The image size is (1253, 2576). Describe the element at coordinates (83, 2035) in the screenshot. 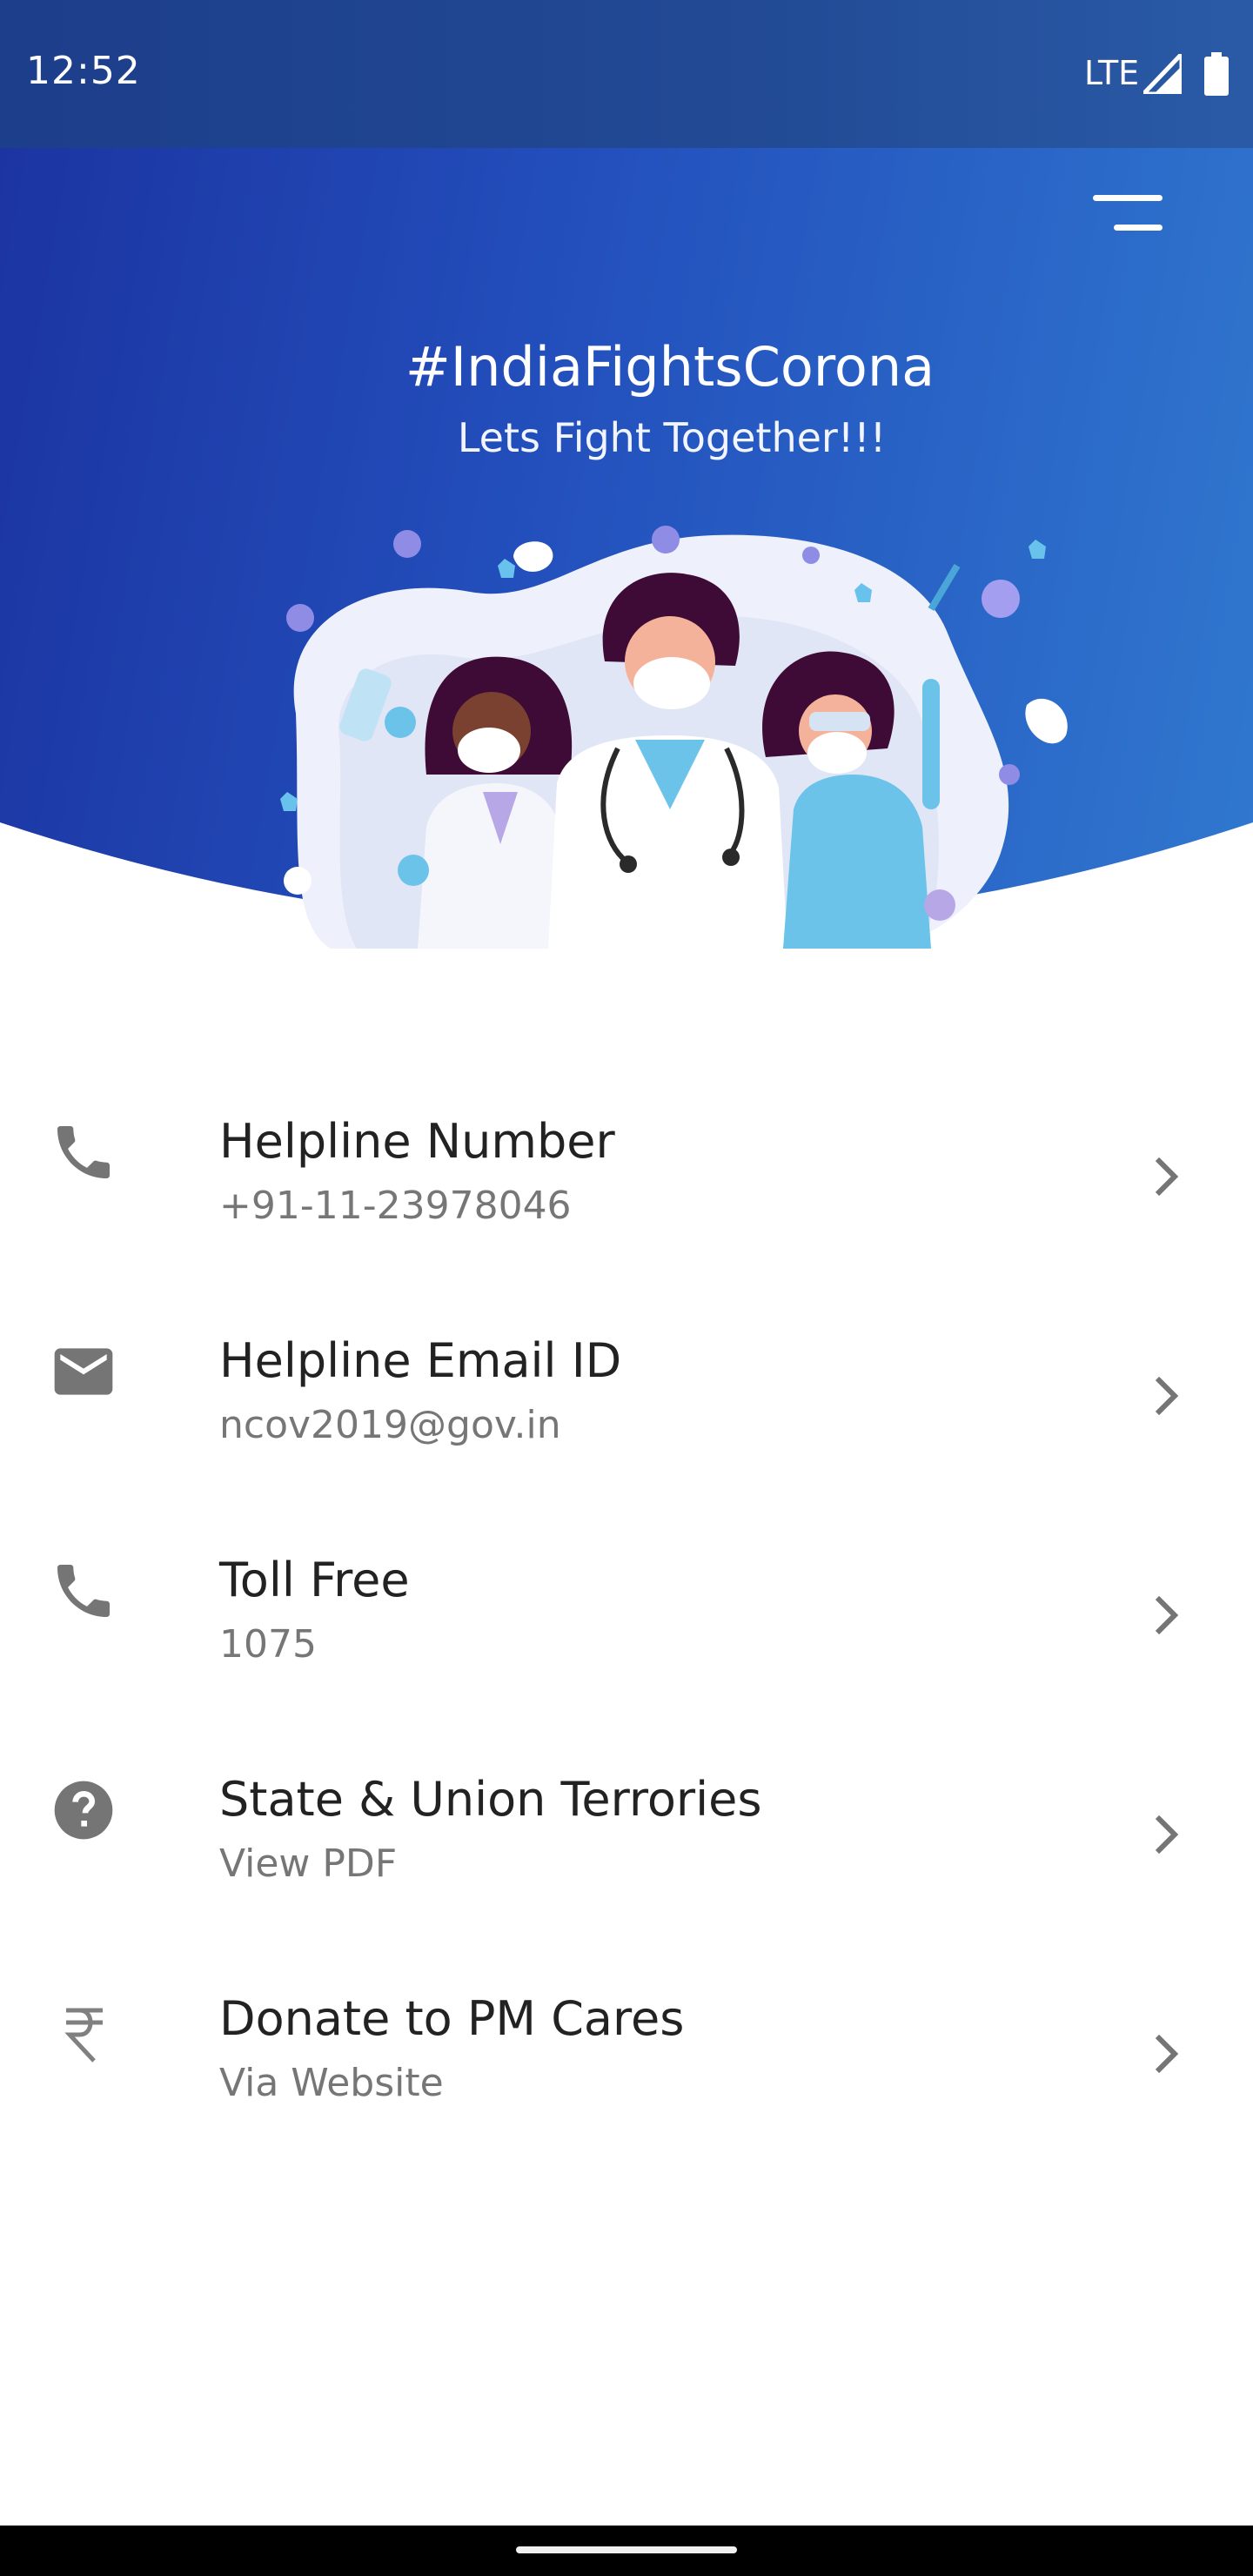

I see `rupee-icon` at that location.